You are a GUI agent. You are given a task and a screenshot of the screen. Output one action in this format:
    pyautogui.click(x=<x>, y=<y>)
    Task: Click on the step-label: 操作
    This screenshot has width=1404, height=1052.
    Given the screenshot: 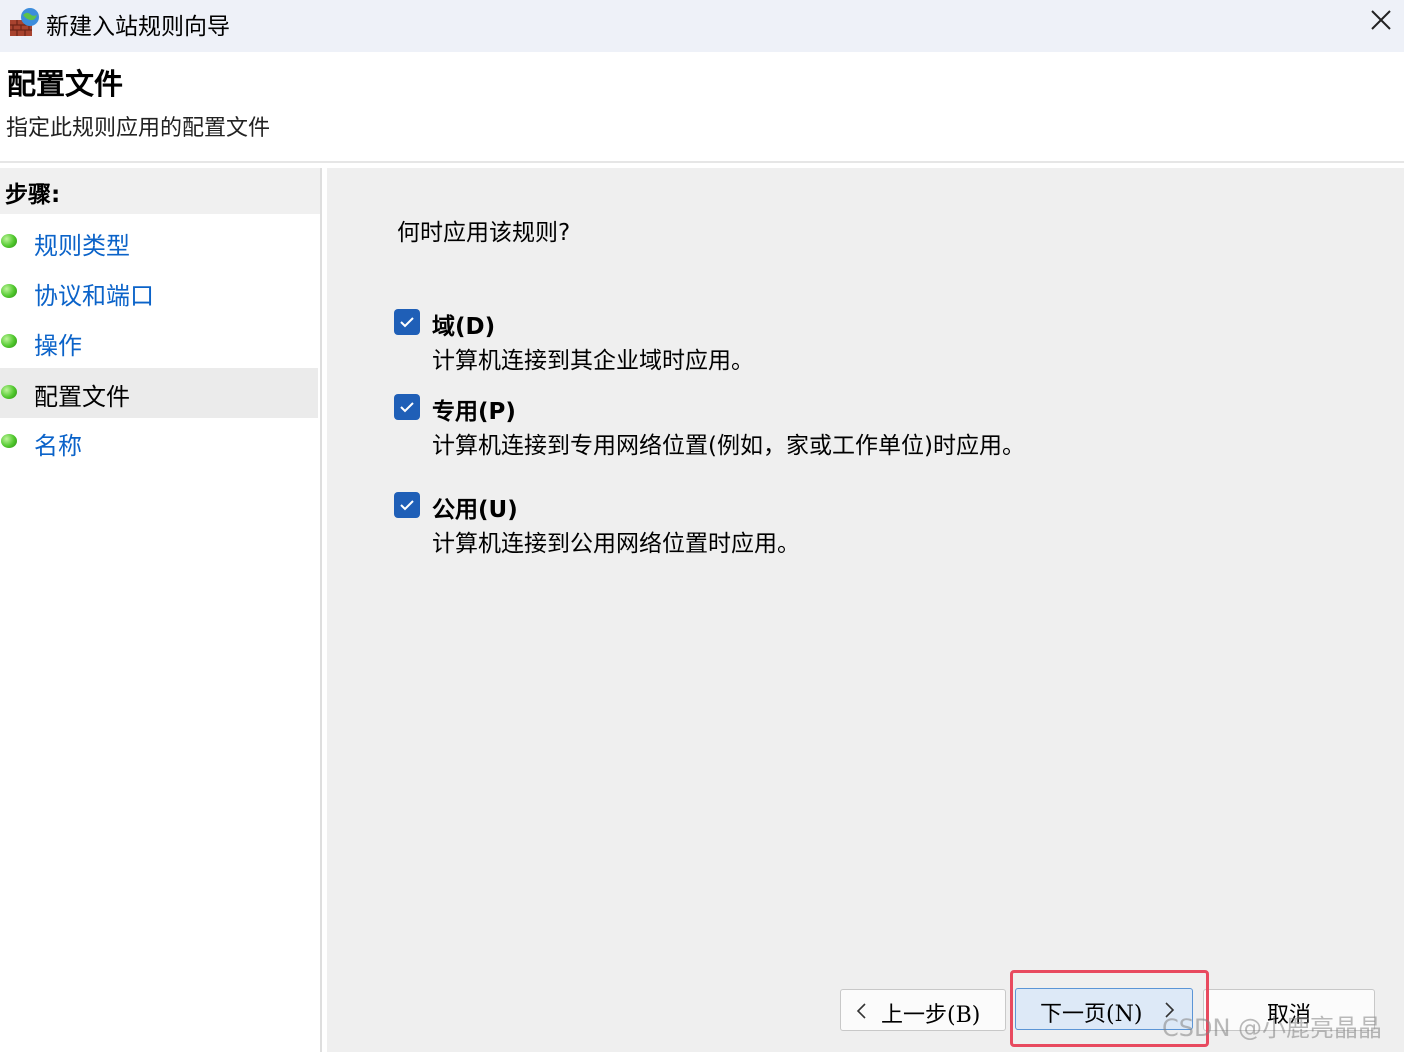 What is the action you would take?
    pyautogui.click(x=58, y=343)
    